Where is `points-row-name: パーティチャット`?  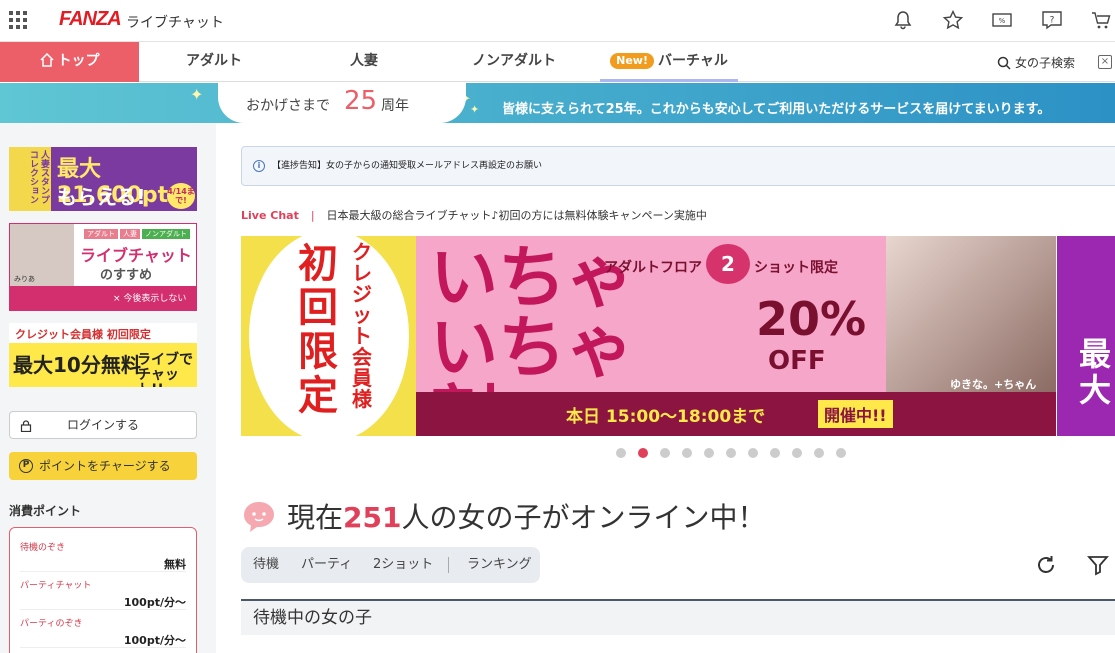 points-row-name: パーティチャット is located at coordinates (56, 586).